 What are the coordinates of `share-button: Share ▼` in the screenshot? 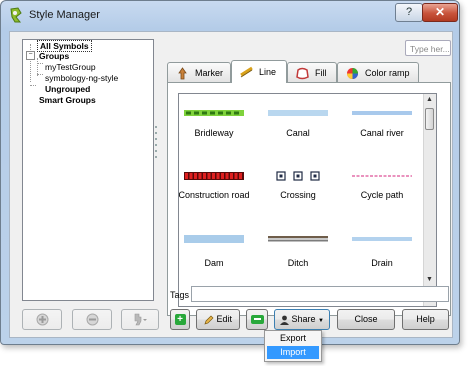 It's located at (302, 319).